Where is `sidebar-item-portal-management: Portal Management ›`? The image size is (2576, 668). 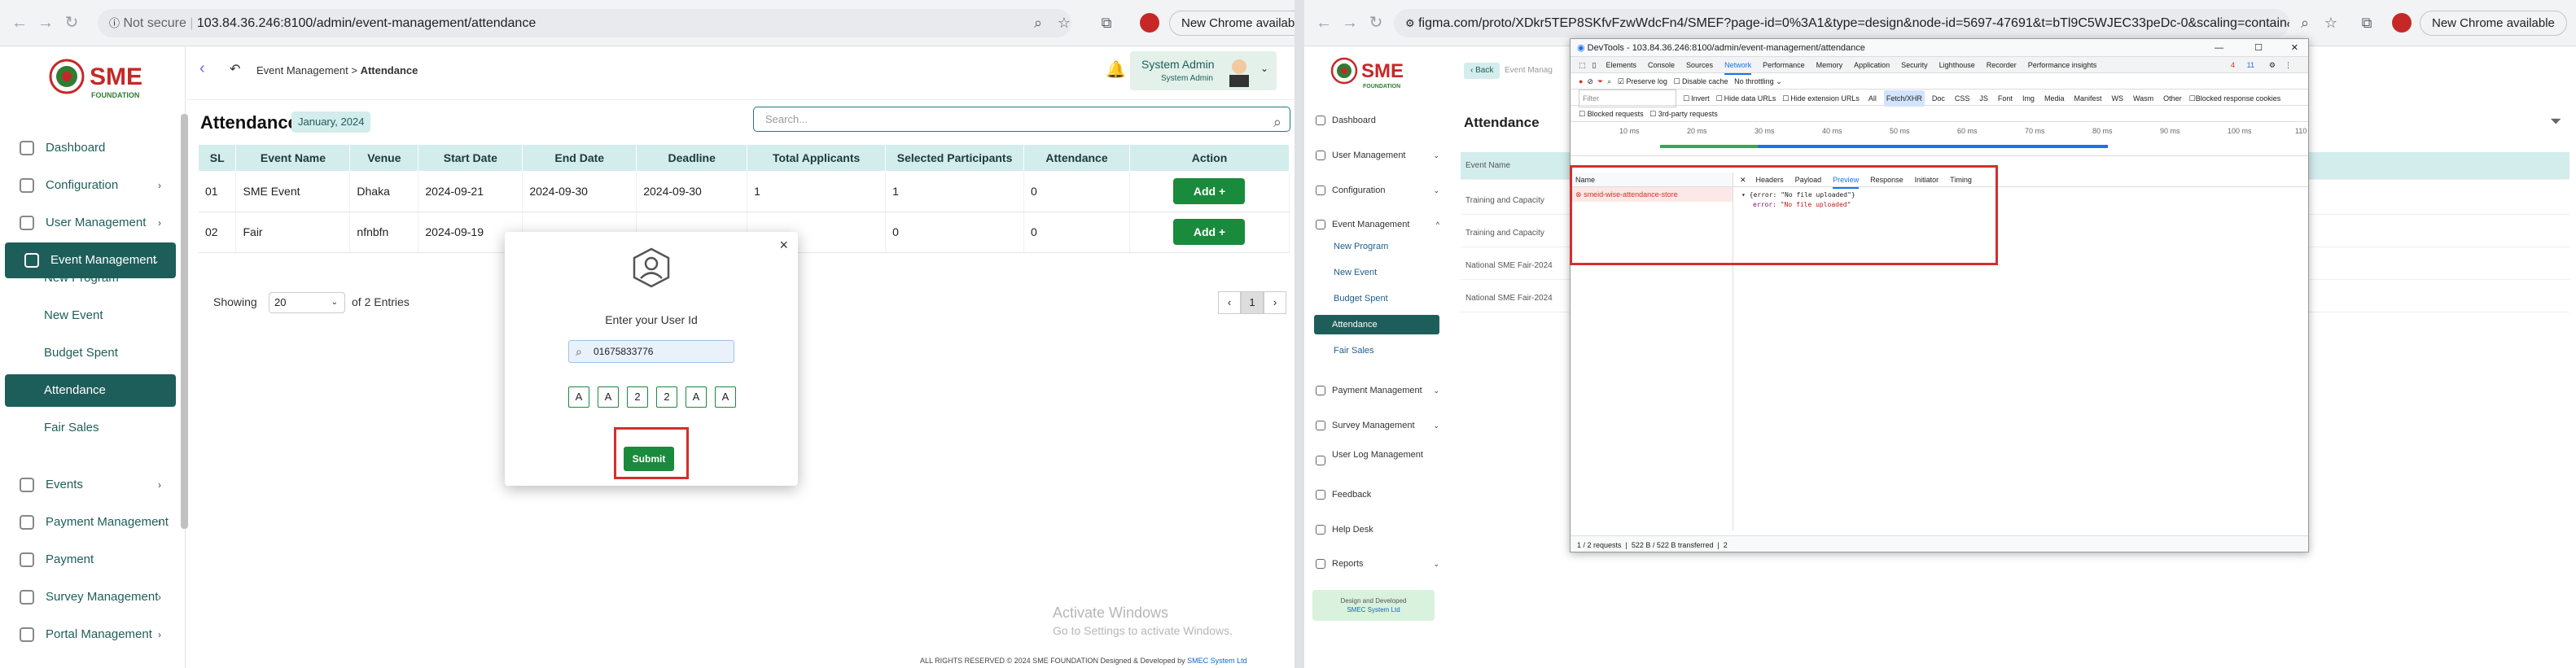 sidebar-item-portal-management: Portal Management › is located at coordinates (88, 635).